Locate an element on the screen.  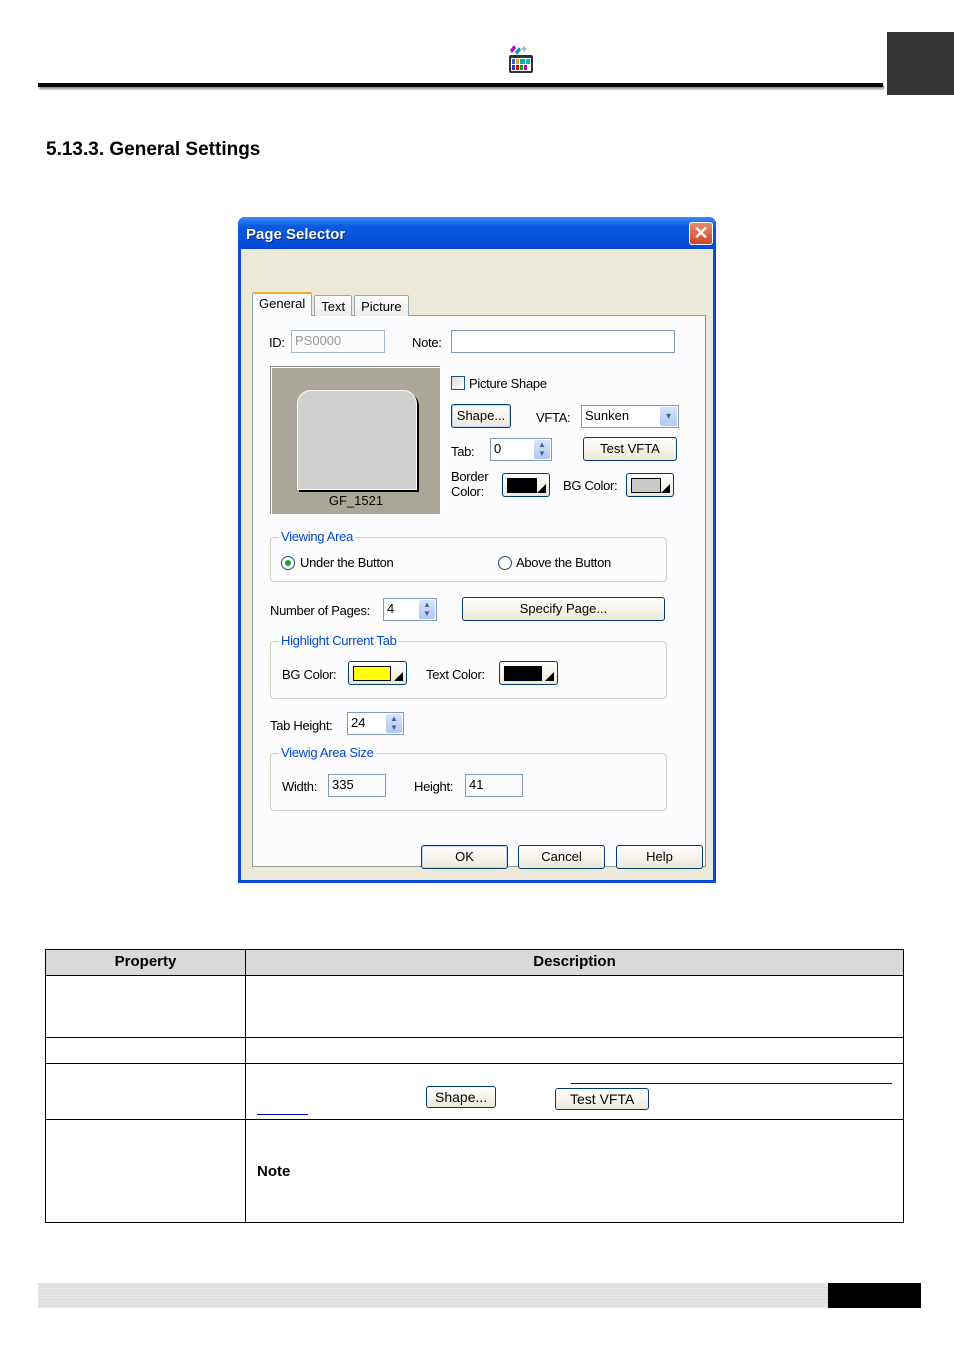
vfta-label: VFTA: is located at coordinates (553, 417).